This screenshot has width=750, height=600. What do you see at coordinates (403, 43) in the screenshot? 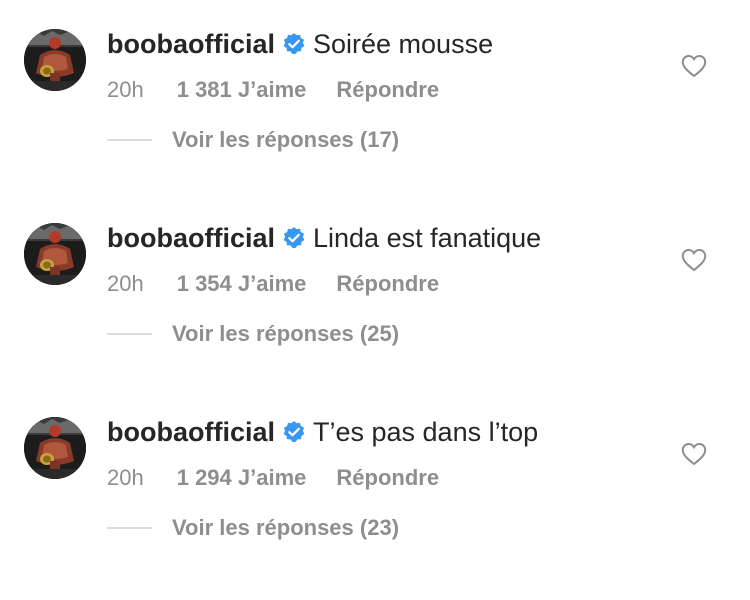
I see `comment-text: Soirée mousse` at bounding box center [403, 43].